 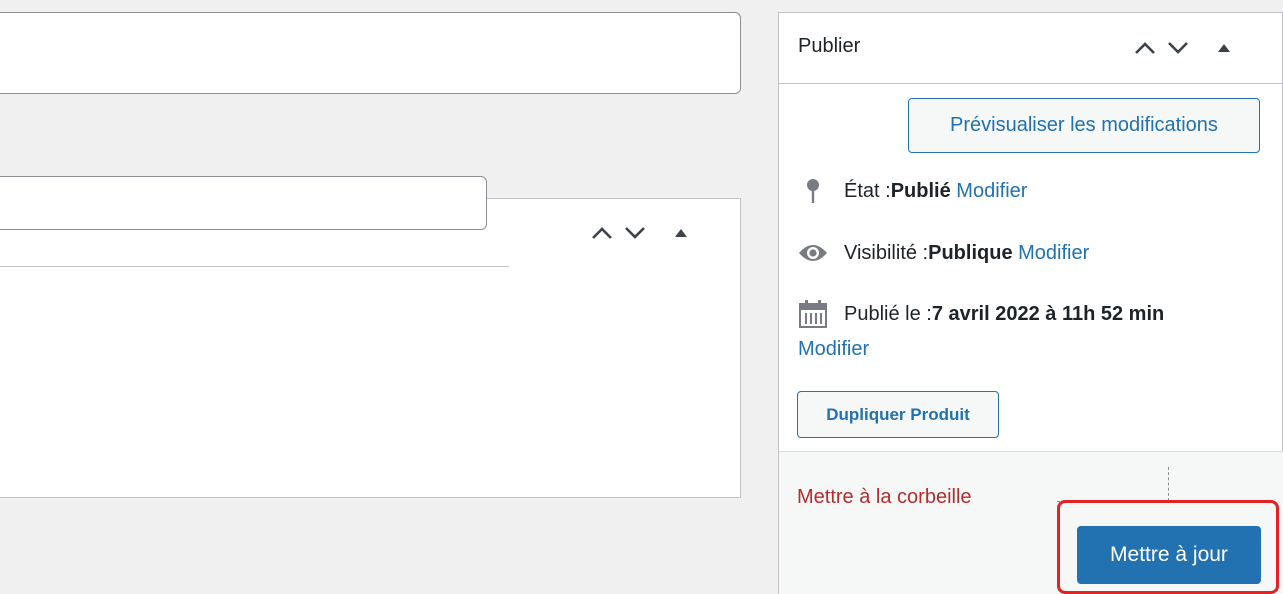 I want to click on edit-date-link: Modifier, so click(x=833, y=349).